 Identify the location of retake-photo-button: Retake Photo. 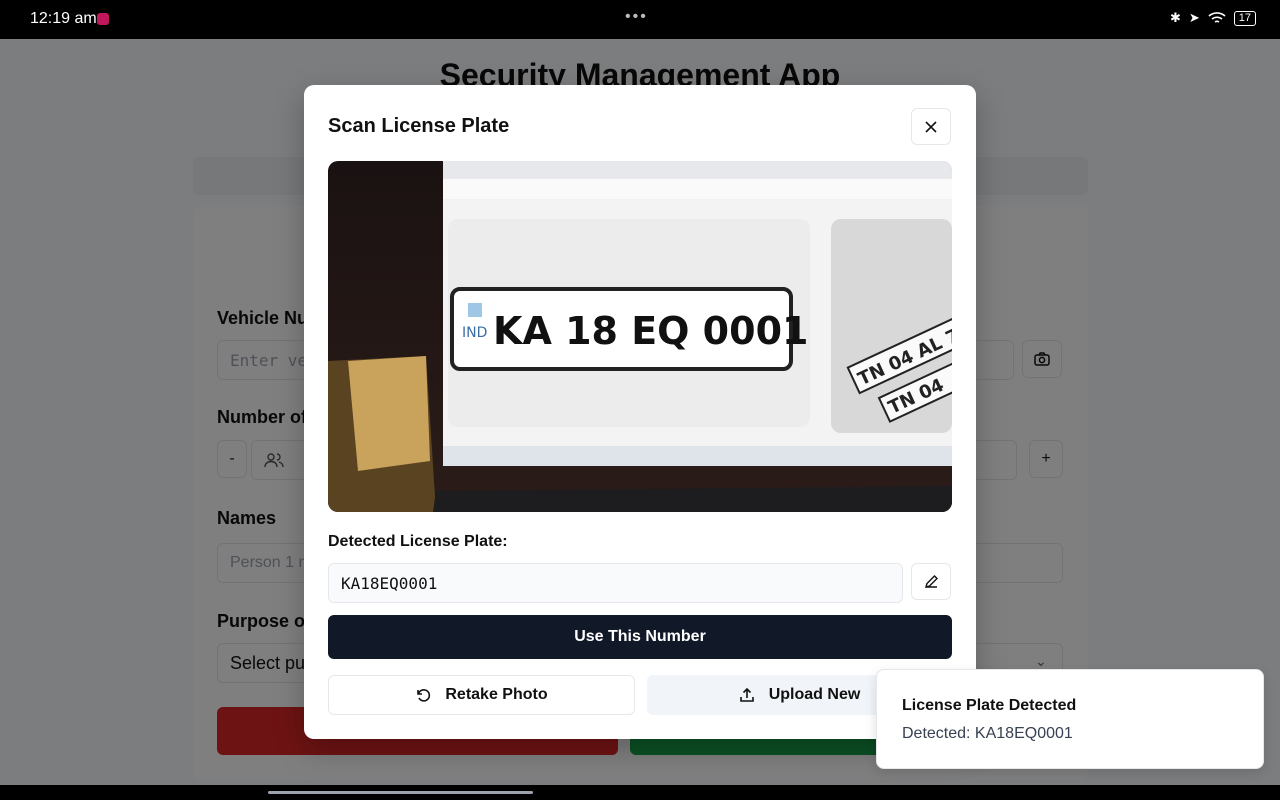
(481, 695).